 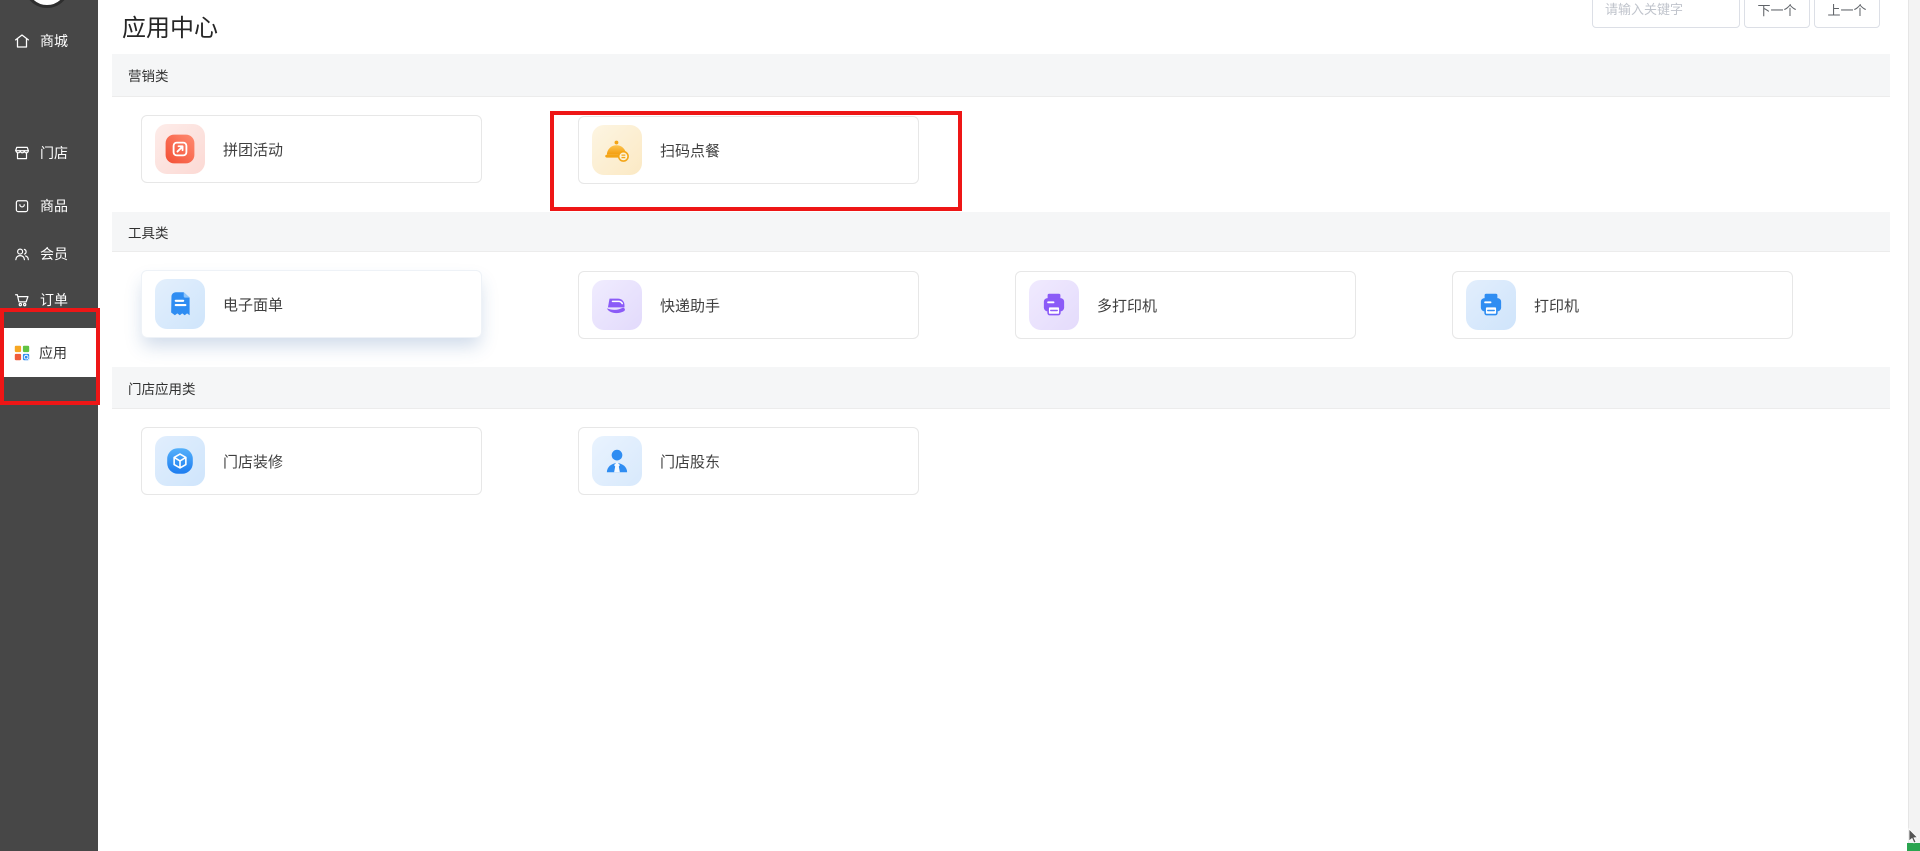 I want to click on store-shareholder-icon, so click(x=617, y=461).